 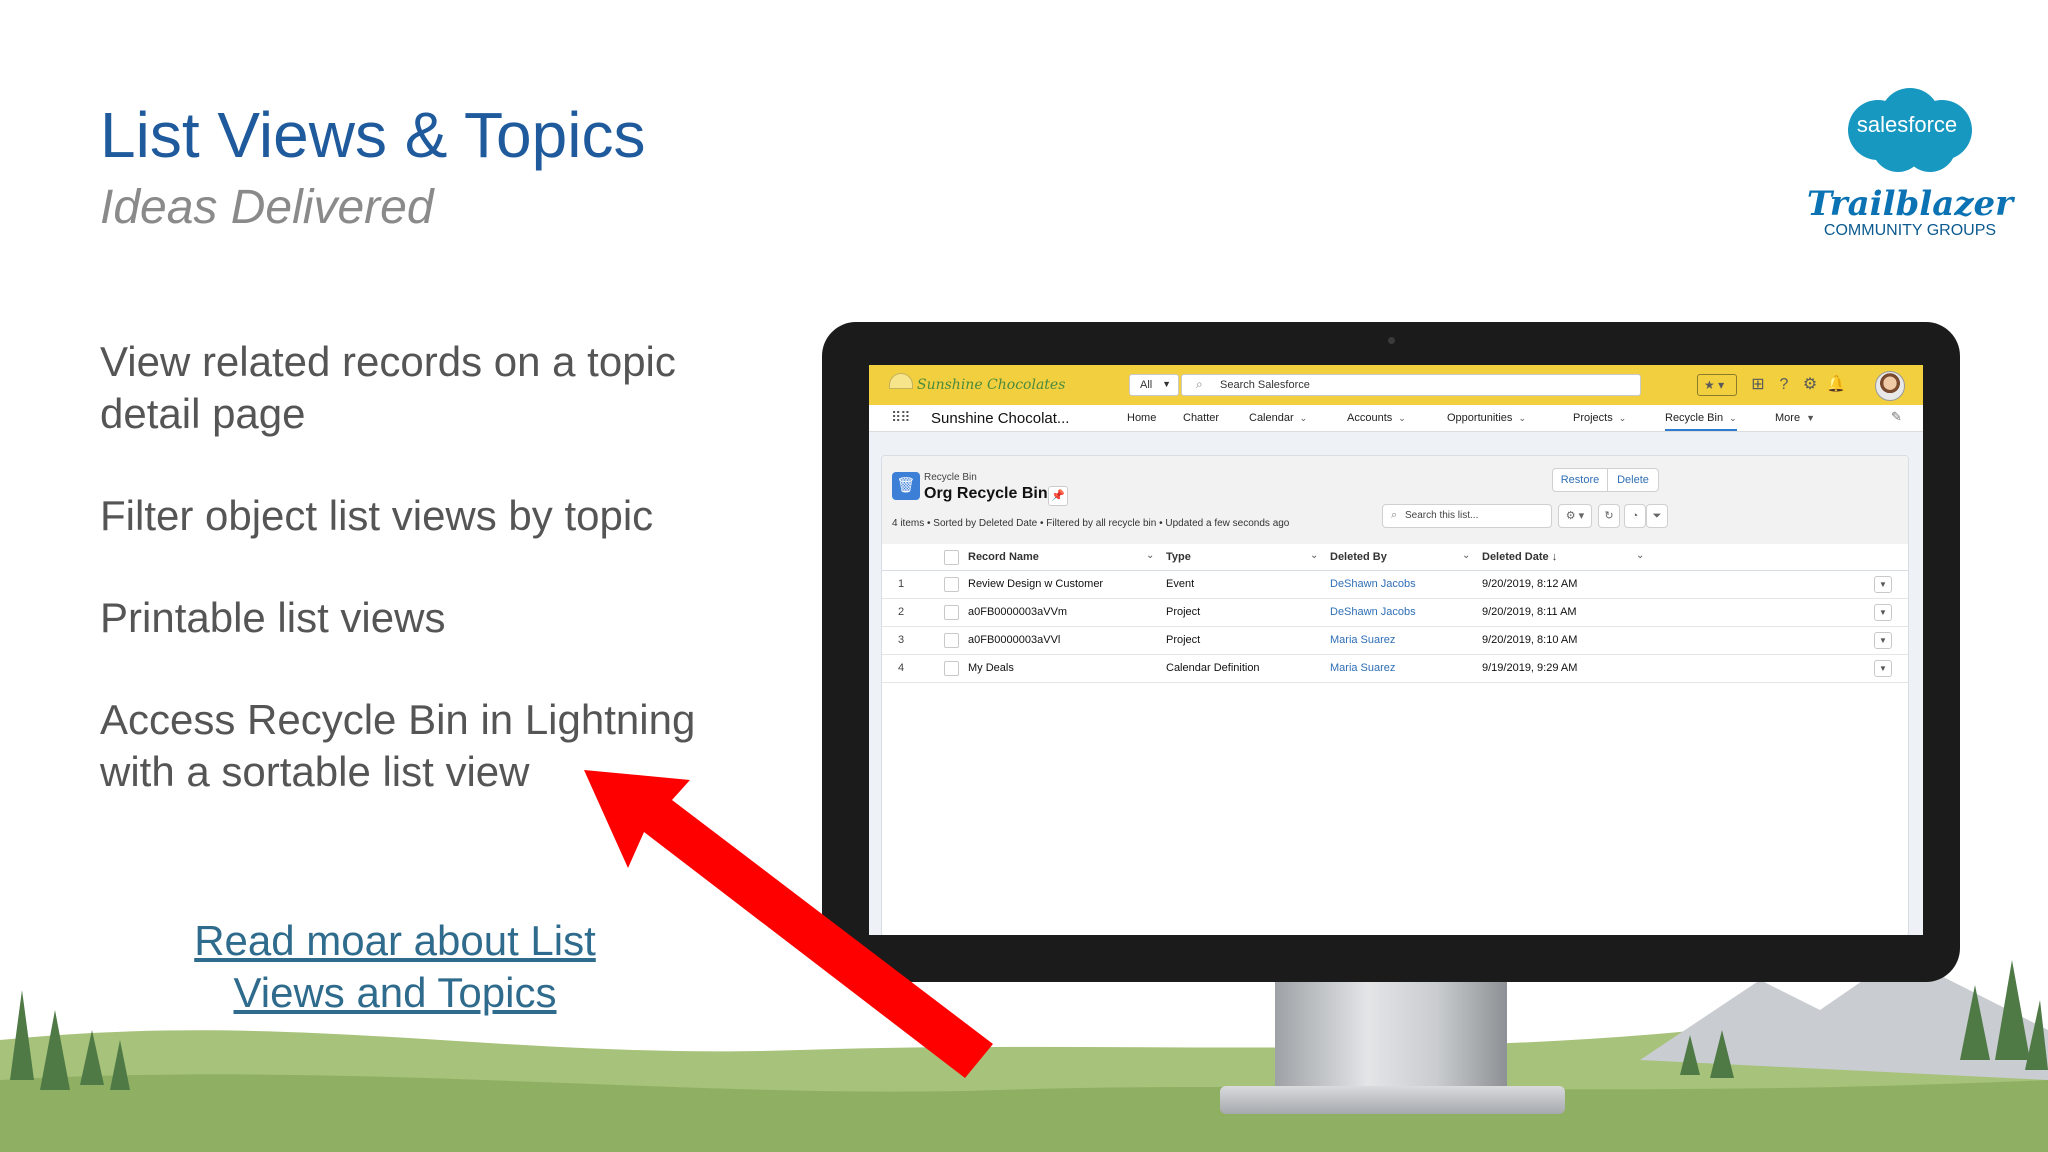 I want to click on app-launcher-icon: ⠿⠿, so click(x=900, y=417).